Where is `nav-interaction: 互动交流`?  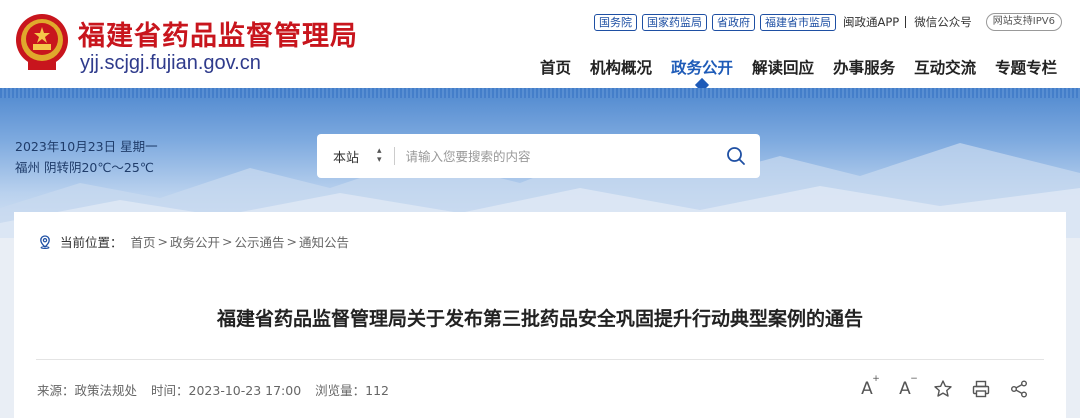
nav-interaction: 互动交流 is located at coordinates (945, 67).